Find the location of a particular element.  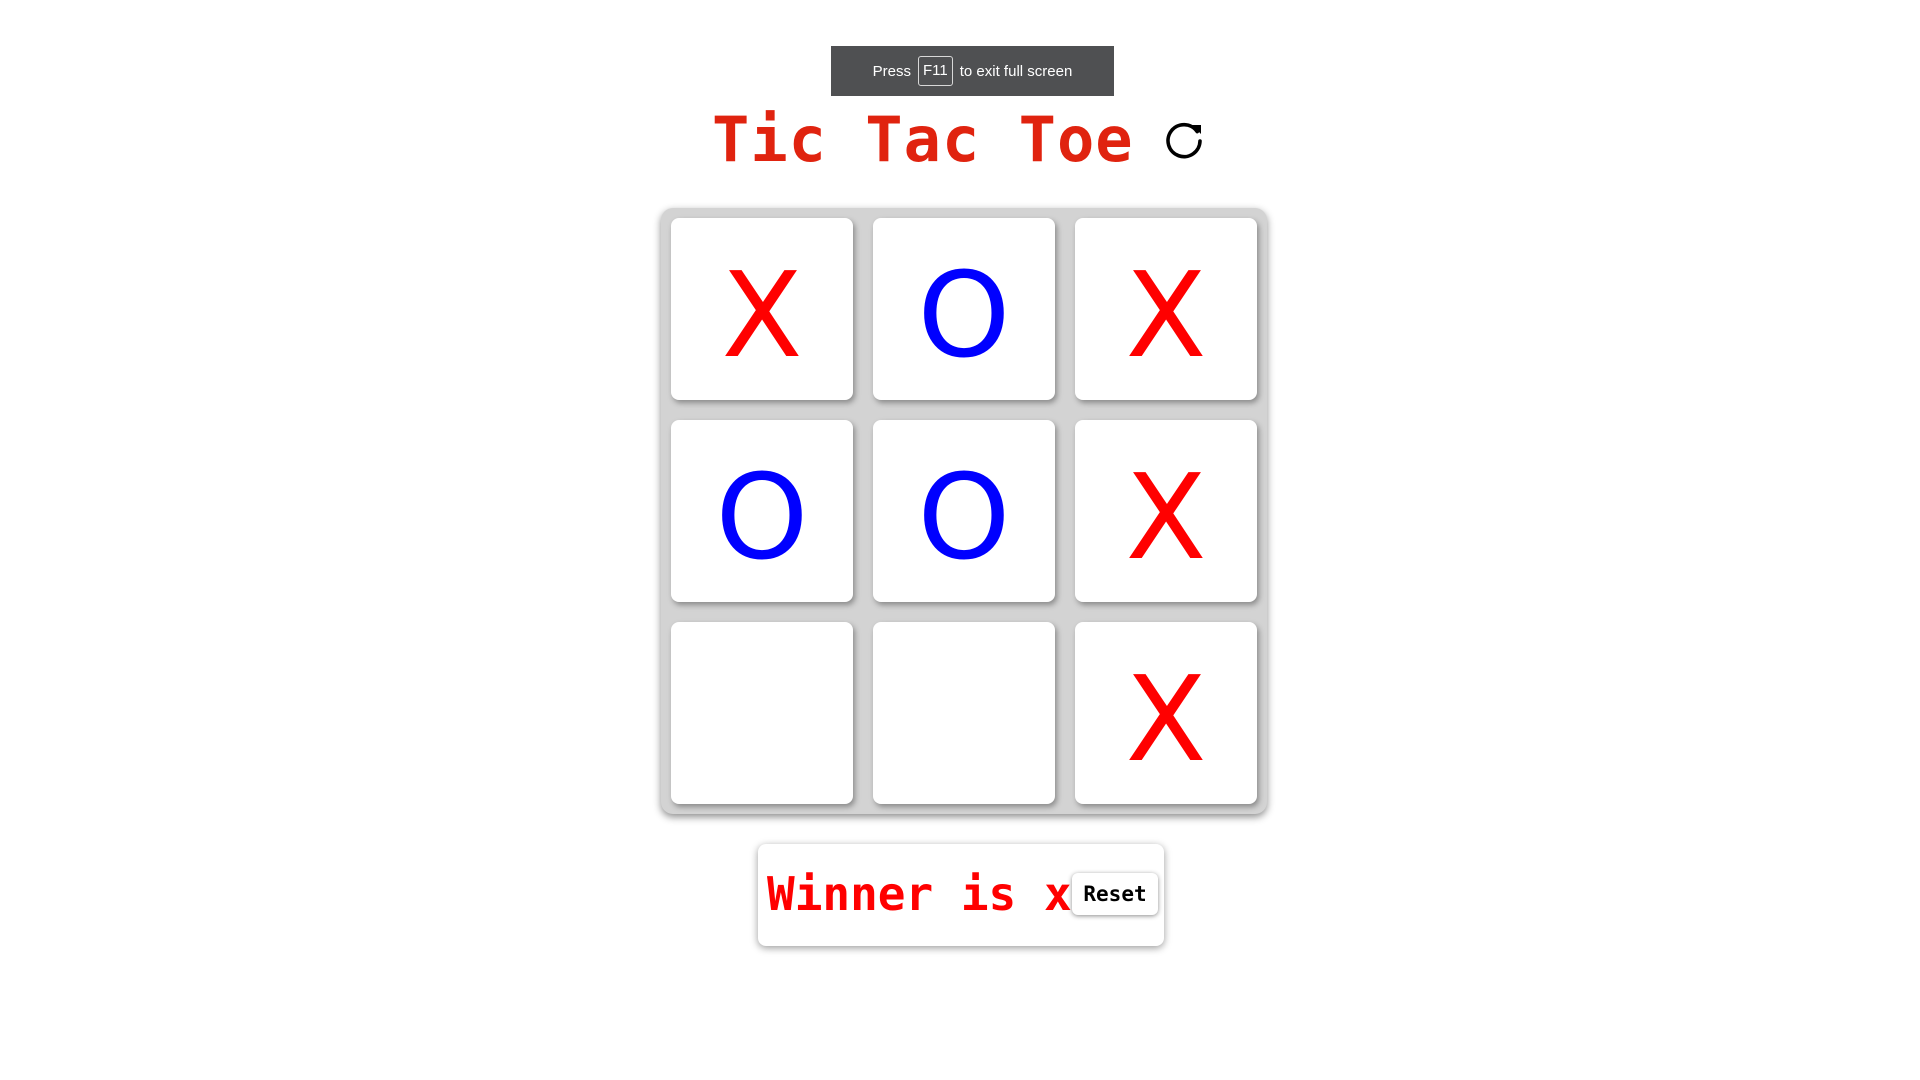

board-cell-6: X is located at coordinates (1166, 511).